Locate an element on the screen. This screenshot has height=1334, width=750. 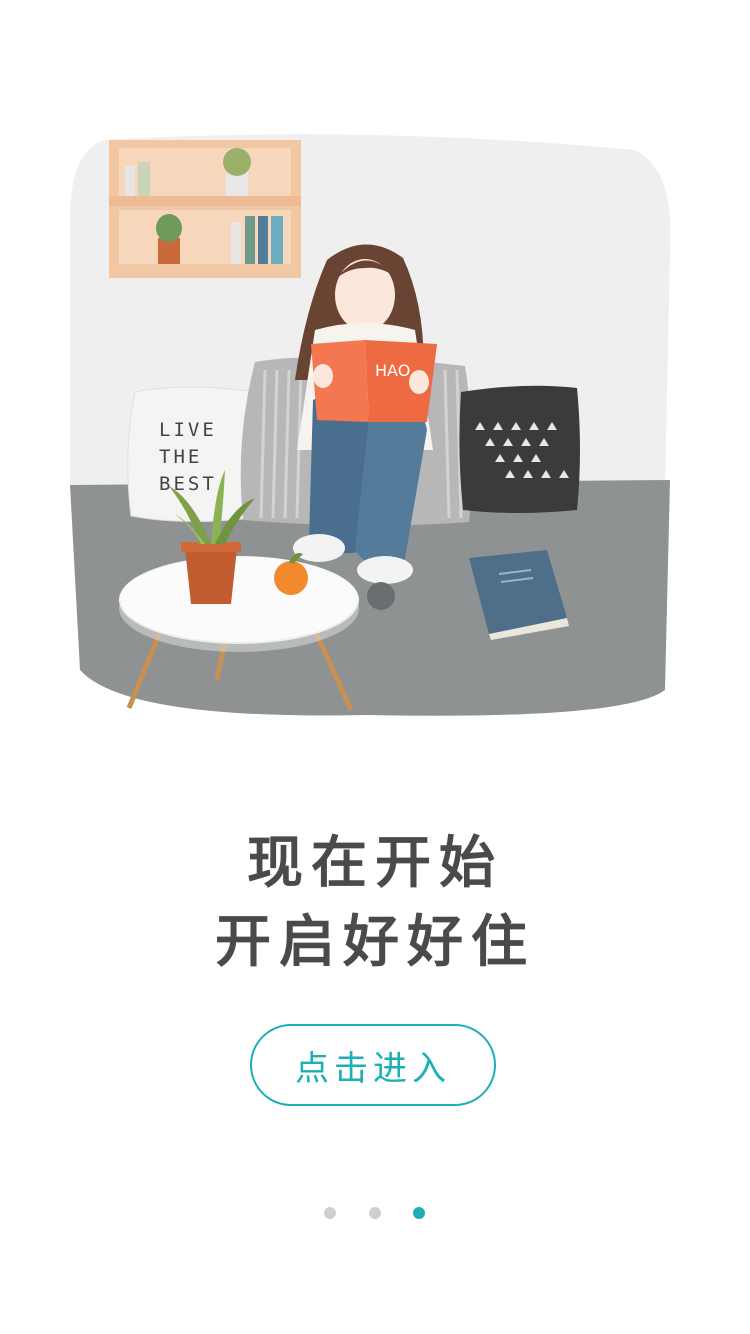
pagination-dots is located at coordinates (375, 1214).